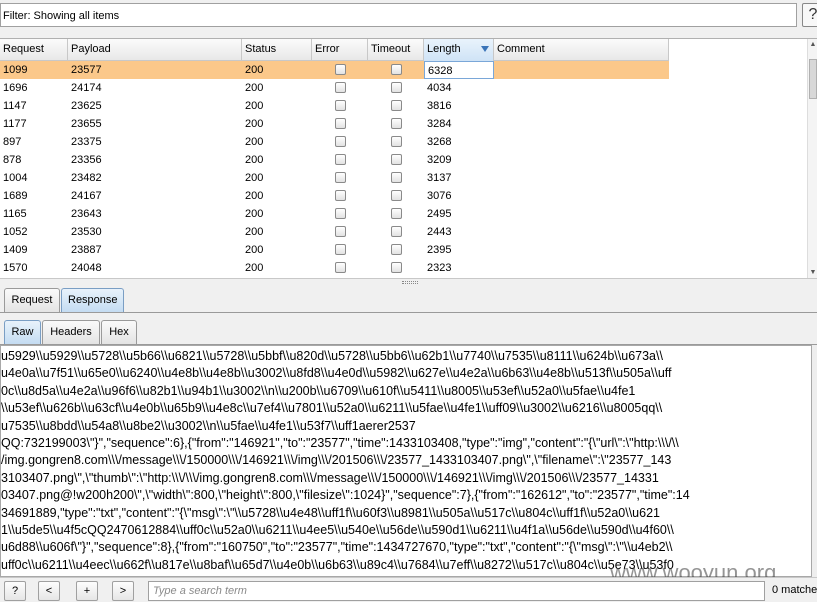 The width and height of the screenshot is (817, 602). Describe the element at coordinates (277, 50) in the screenshot. I see `column-header-status: Status` at that location.